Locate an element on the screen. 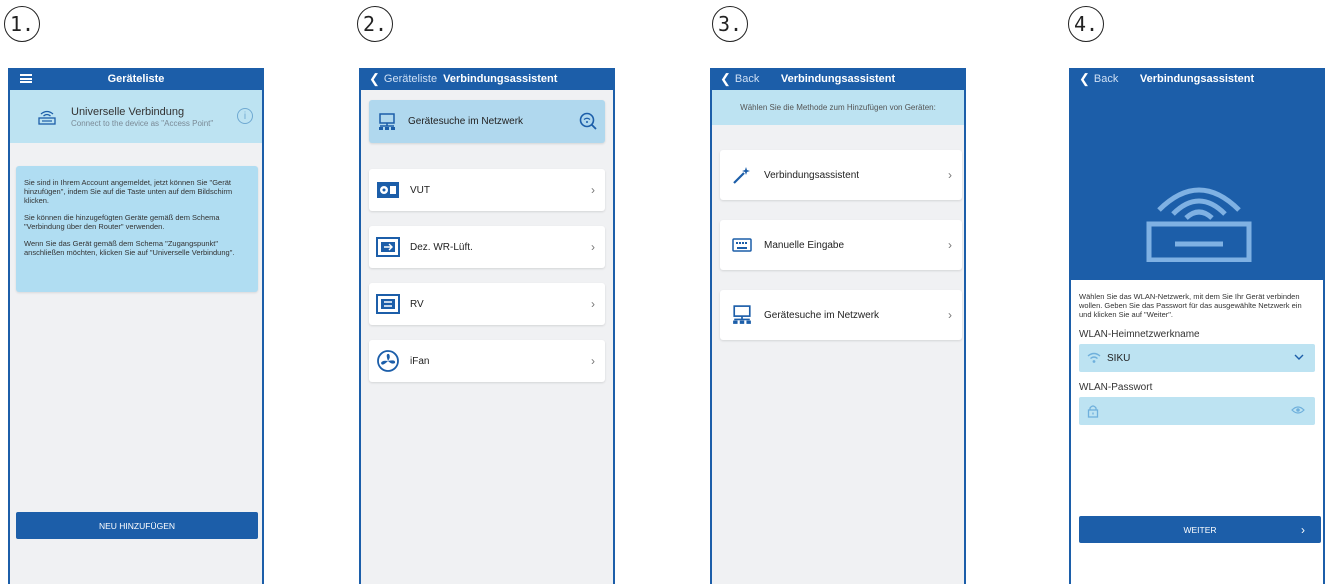 The width and height of the screenshot is (1327, 584). router-icon is located at coordinates (47, 117).